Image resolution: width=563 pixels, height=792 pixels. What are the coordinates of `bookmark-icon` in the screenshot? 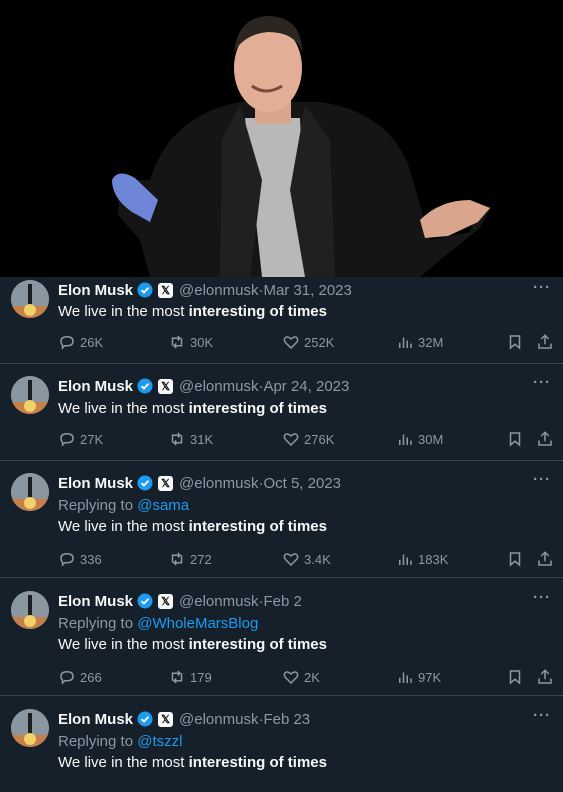 It's located at (515, 439).